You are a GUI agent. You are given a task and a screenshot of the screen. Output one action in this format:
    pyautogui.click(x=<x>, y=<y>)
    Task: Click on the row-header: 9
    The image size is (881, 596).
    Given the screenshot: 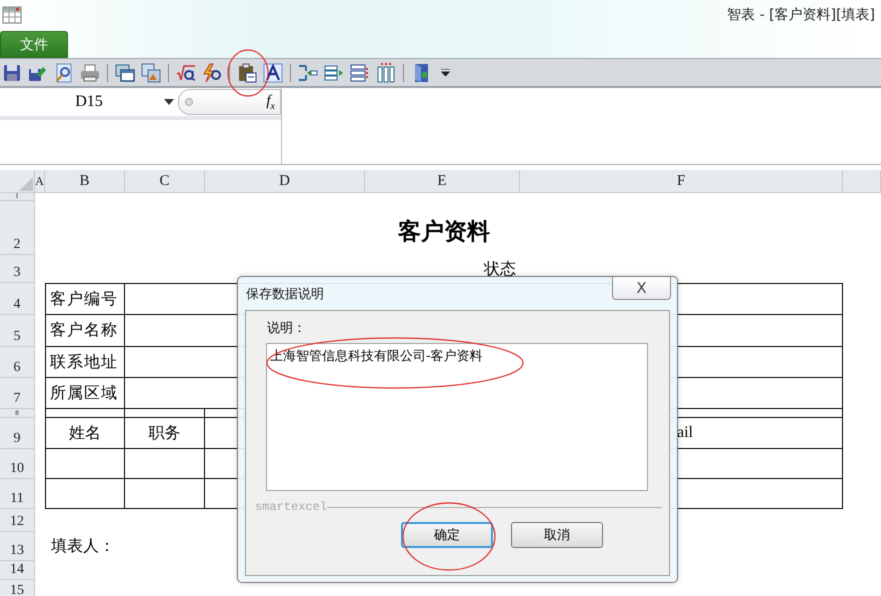 What is the action you would take?
    pyautogui.click(x=17, y=439)
    